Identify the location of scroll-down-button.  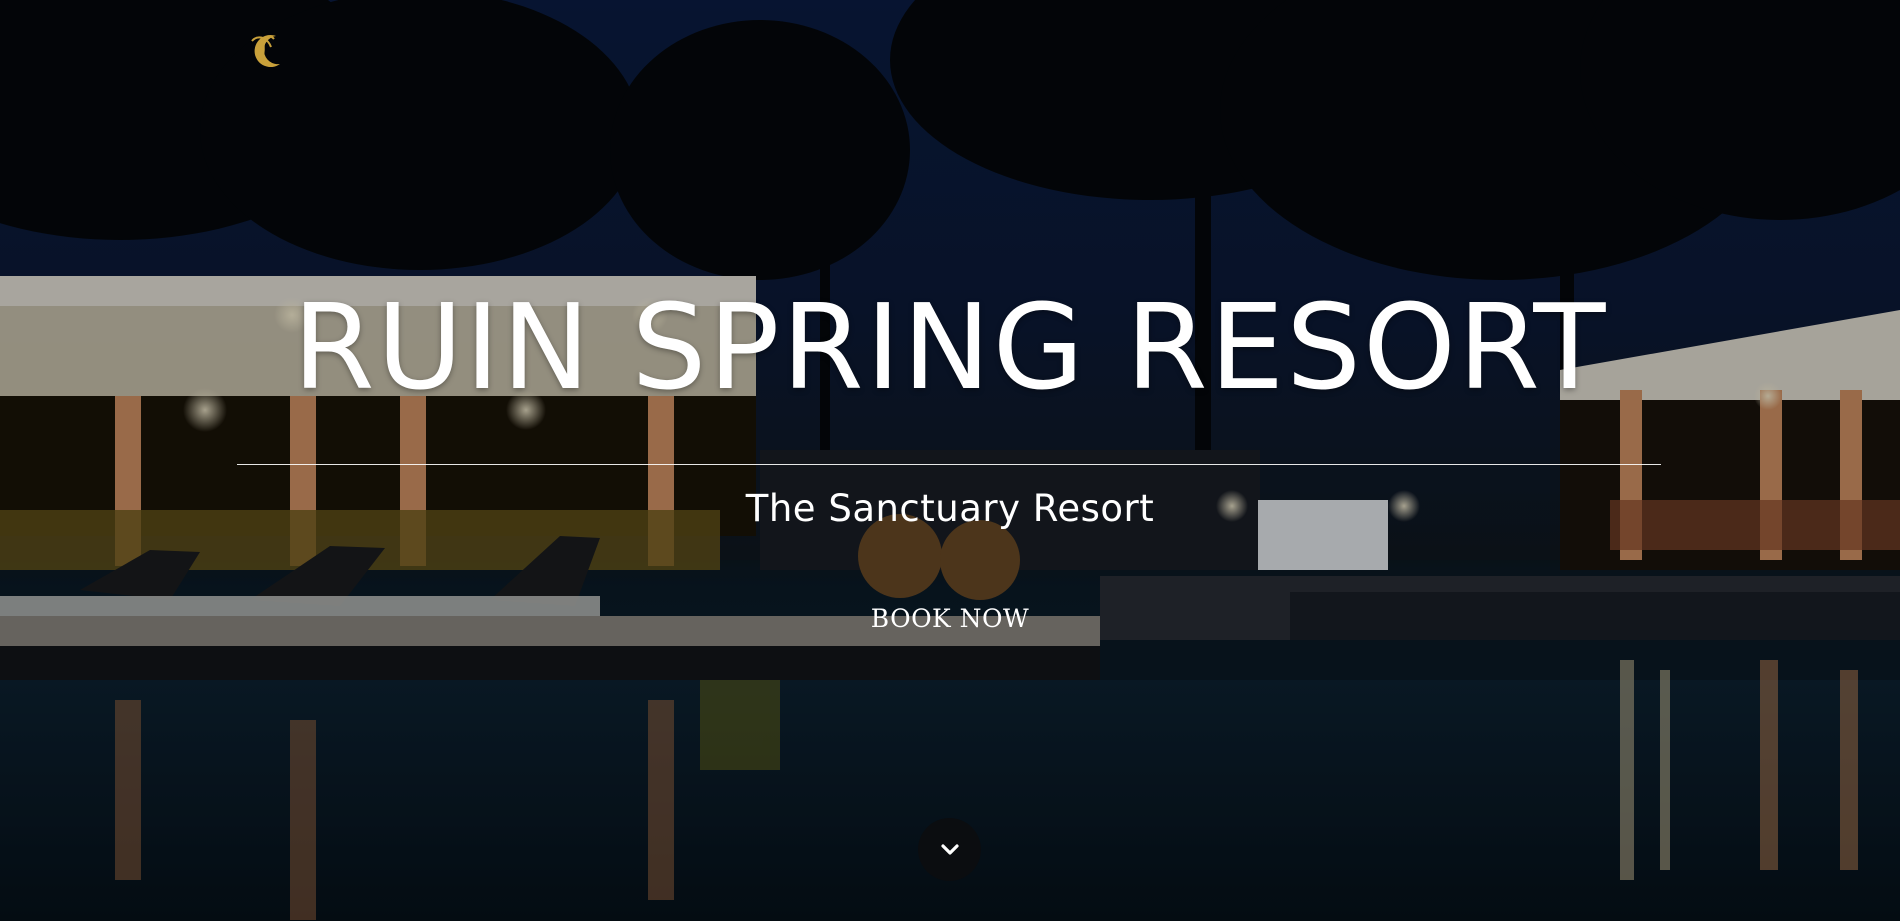
(949, 849).